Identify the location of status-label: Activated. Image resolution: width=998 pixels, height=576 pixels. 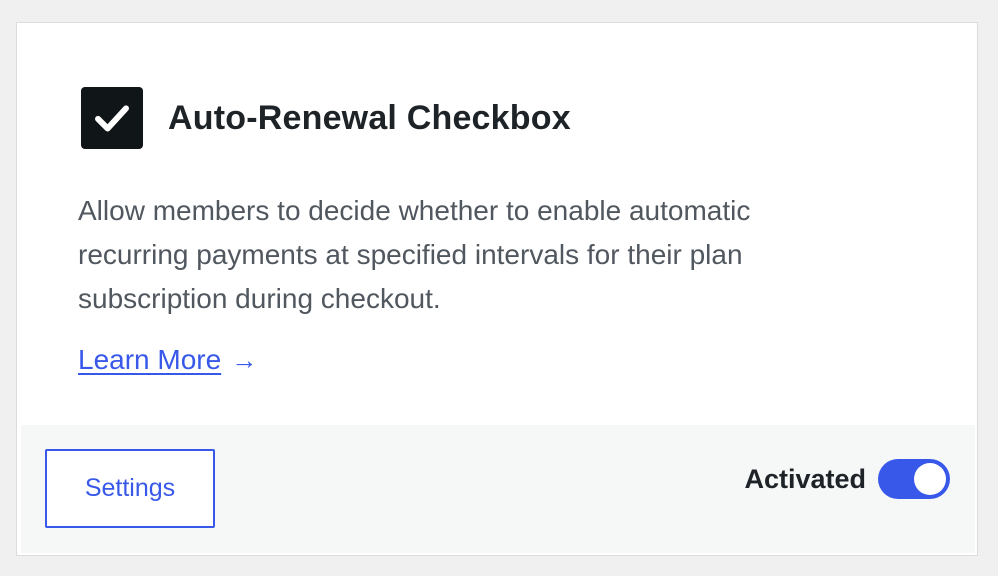
(805, 478).